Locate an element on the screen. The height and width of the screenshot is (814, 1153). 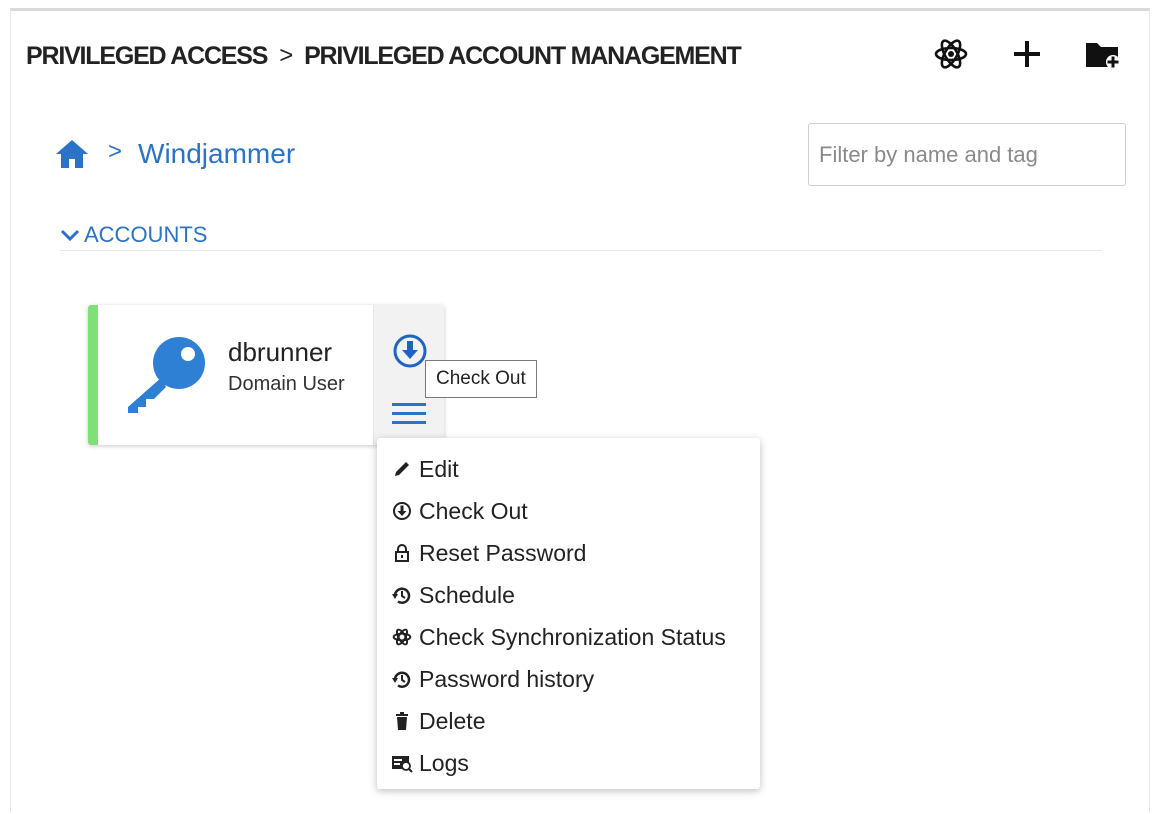
menu-item-label: Check Out is located at coordinates (473, 510).